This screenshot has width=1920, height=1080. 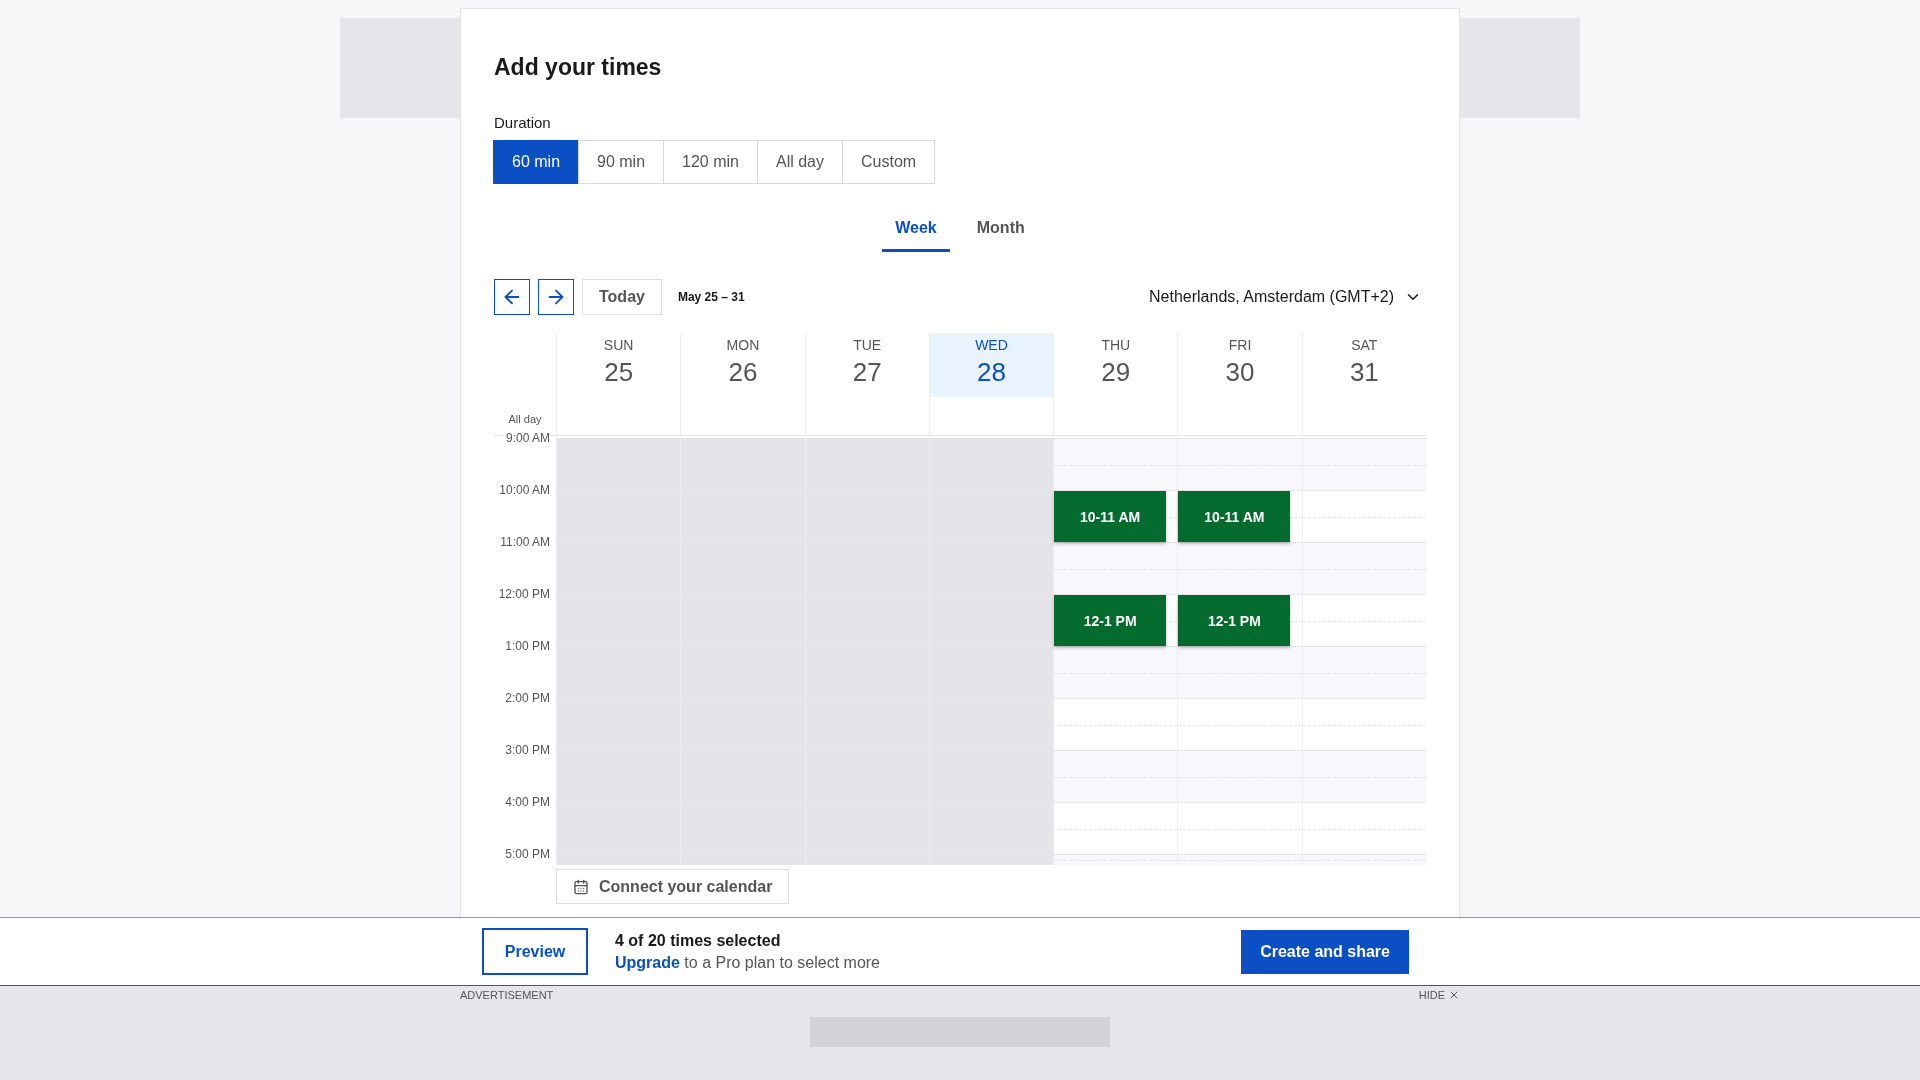 What do you see at coordinates (525, 419) in the screenshot?
I see `all-day-label: All day` at bounding box center [525, 419].